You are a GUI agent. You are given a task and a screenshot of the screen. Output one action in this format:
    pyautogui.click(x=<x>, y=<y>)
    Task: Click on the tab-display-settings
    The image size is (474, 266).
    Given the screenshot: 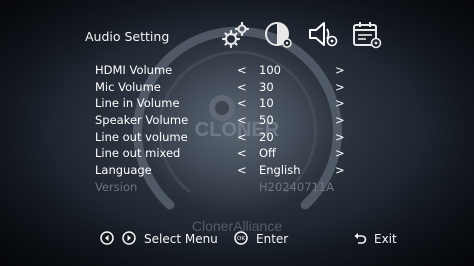 What is the action you would take?
    pyautogui.click(x=279, y=35)
    